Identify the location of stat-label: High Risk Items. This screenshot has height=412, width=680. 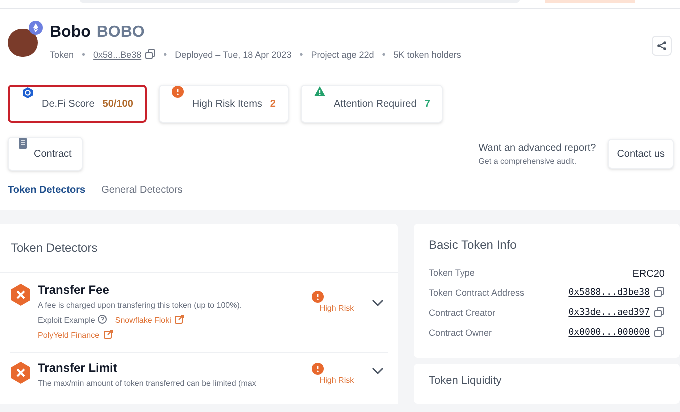
(227, 105).